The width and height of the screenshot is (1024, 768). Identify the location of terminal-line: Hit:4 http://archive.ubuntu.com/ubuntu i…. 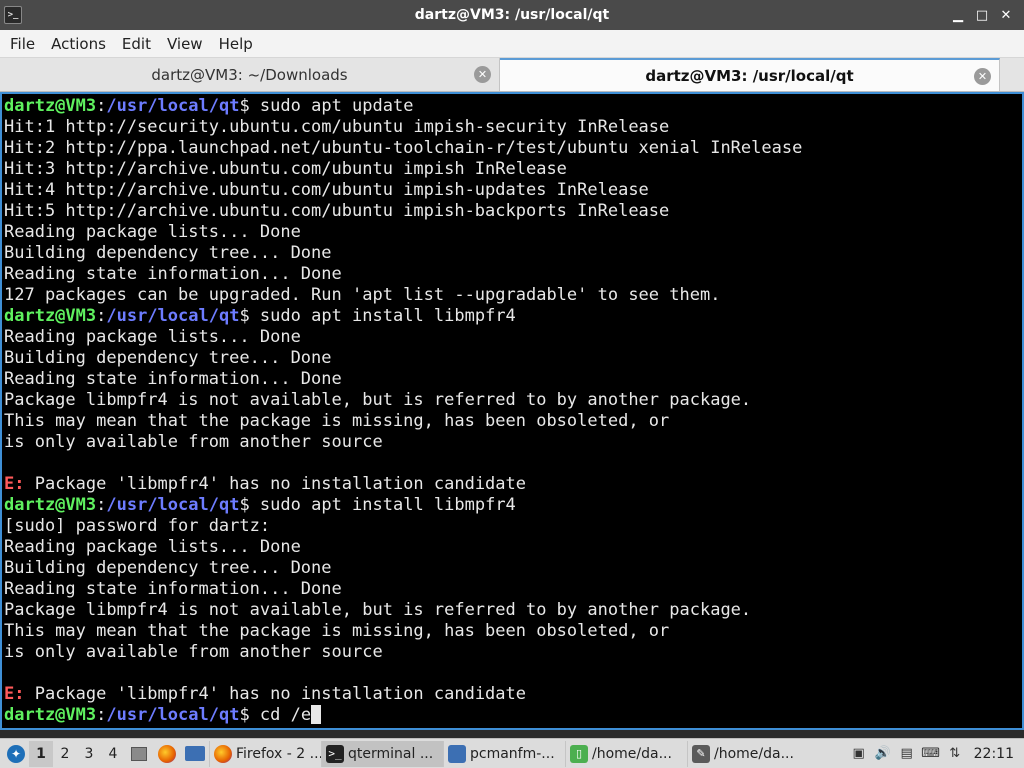
(513, 190).